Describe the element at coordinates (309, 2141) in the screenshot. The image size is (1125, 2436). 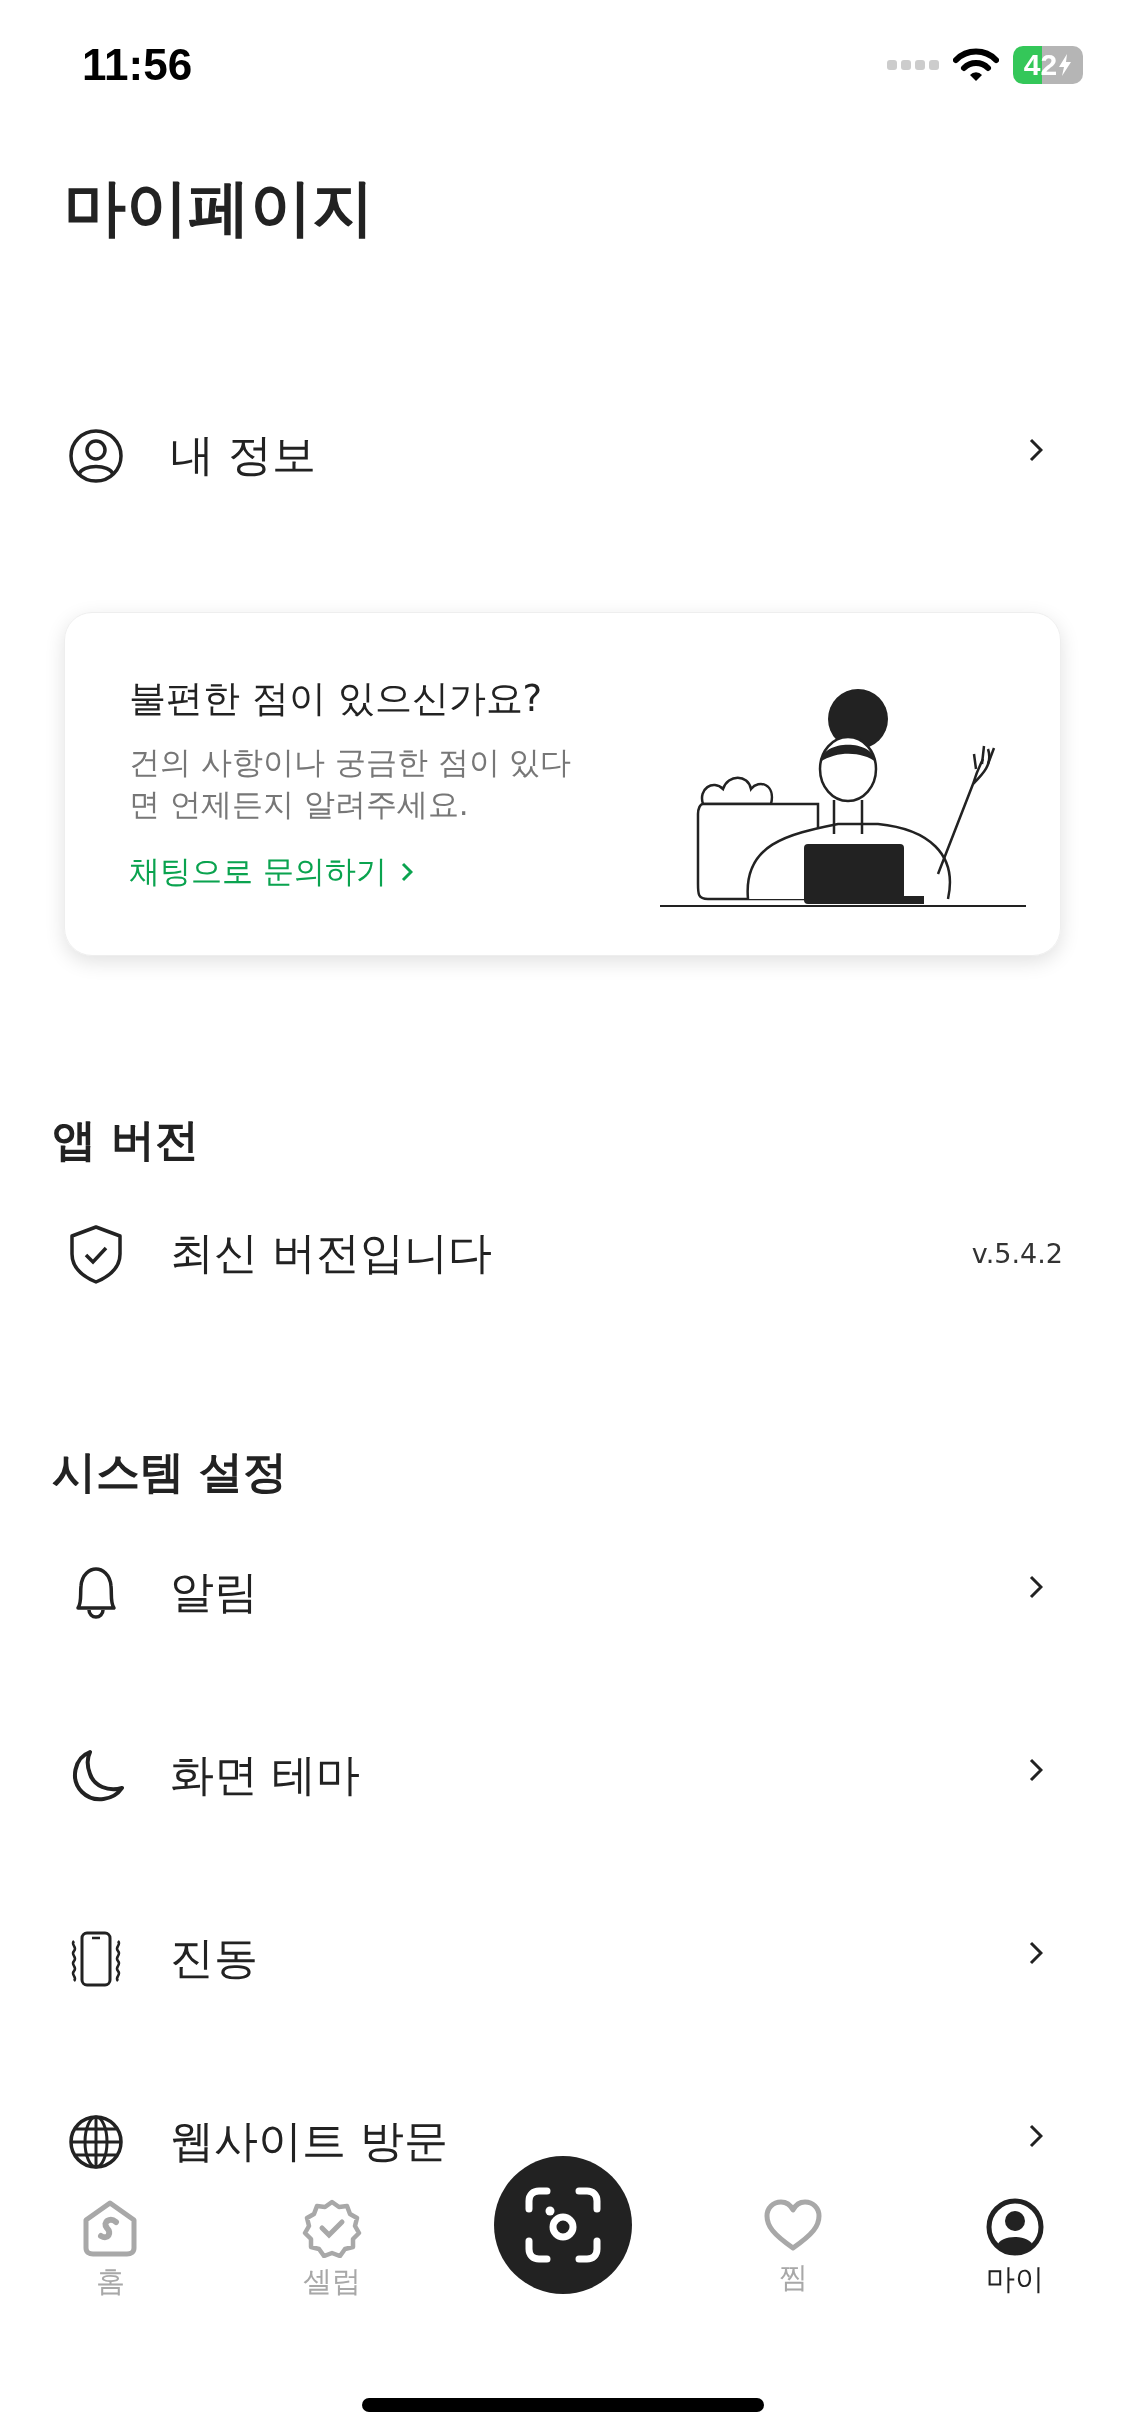
I see `row-label: 웹사이트 방문` at that location.